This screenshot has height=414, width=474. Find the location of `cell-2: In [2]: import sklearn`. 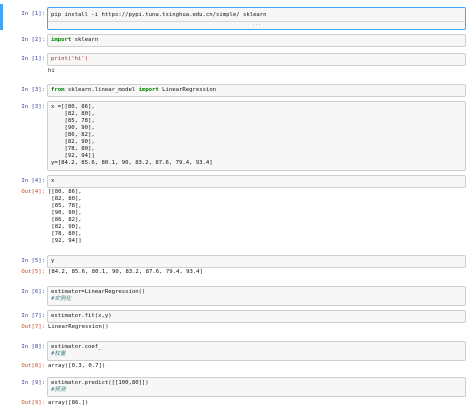

cell-2: In [2]: import sklearn is located at coordinates (237, 41).